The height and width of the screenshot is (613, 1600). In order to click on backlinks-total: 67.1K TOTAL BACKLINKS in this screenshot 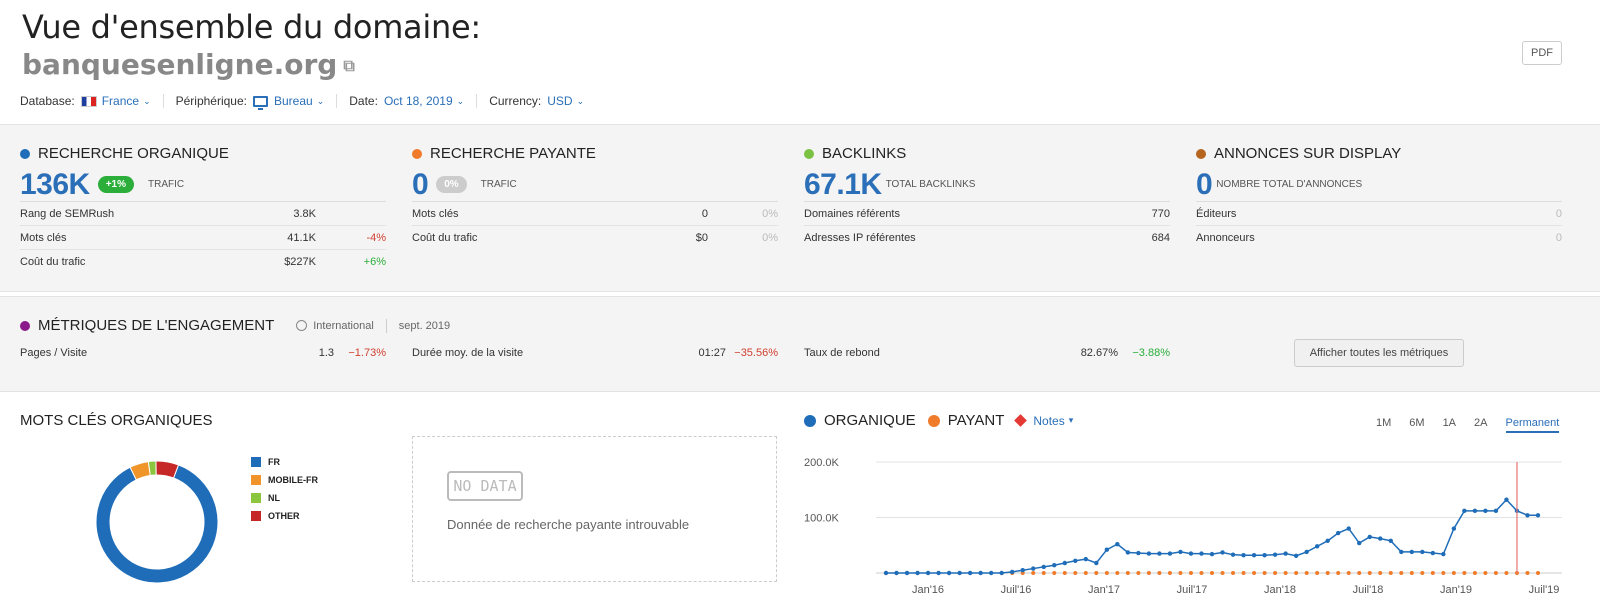, I will do `click(987, 185)`.